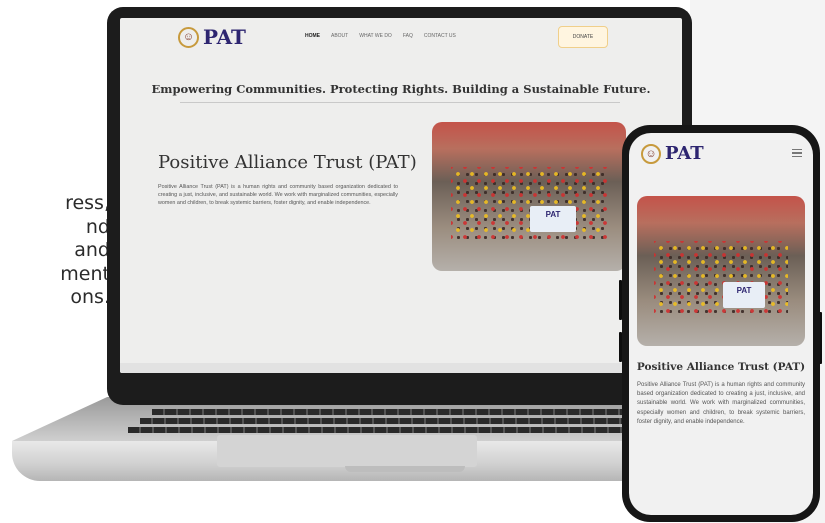 This screenshot has width=825, height=523. Describe the element at coordinates (224, 37) in the screenshot. I see `logo-text: PAT` at that location.